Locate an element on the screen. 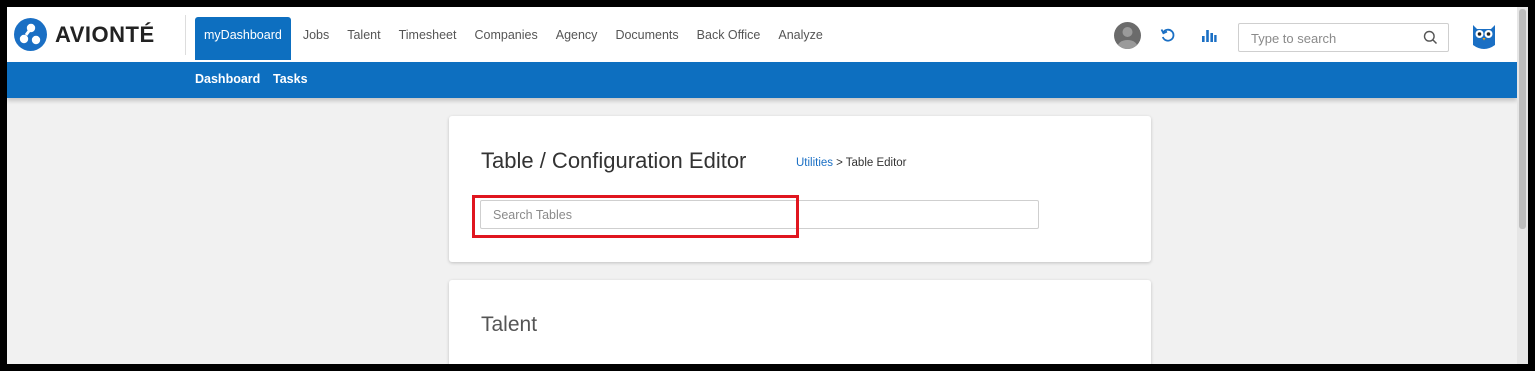 The width and height of the screenshot is (1535, 371). nav-item-companies: Companies is located at coordinates (506, 38).